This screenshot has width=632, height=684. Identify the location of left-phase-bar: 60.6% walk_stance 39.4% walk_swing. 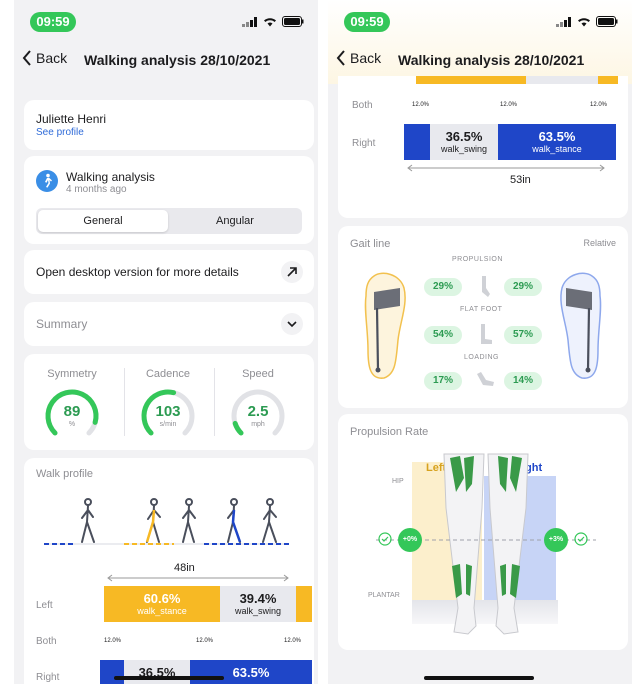
(208, 604).